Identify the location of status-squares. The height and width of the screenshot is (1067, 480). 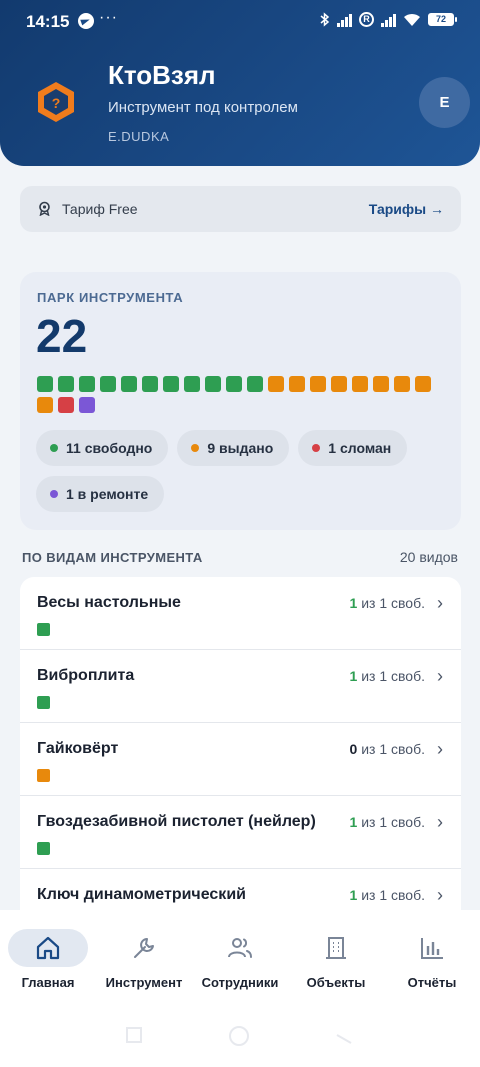
(237, 394).